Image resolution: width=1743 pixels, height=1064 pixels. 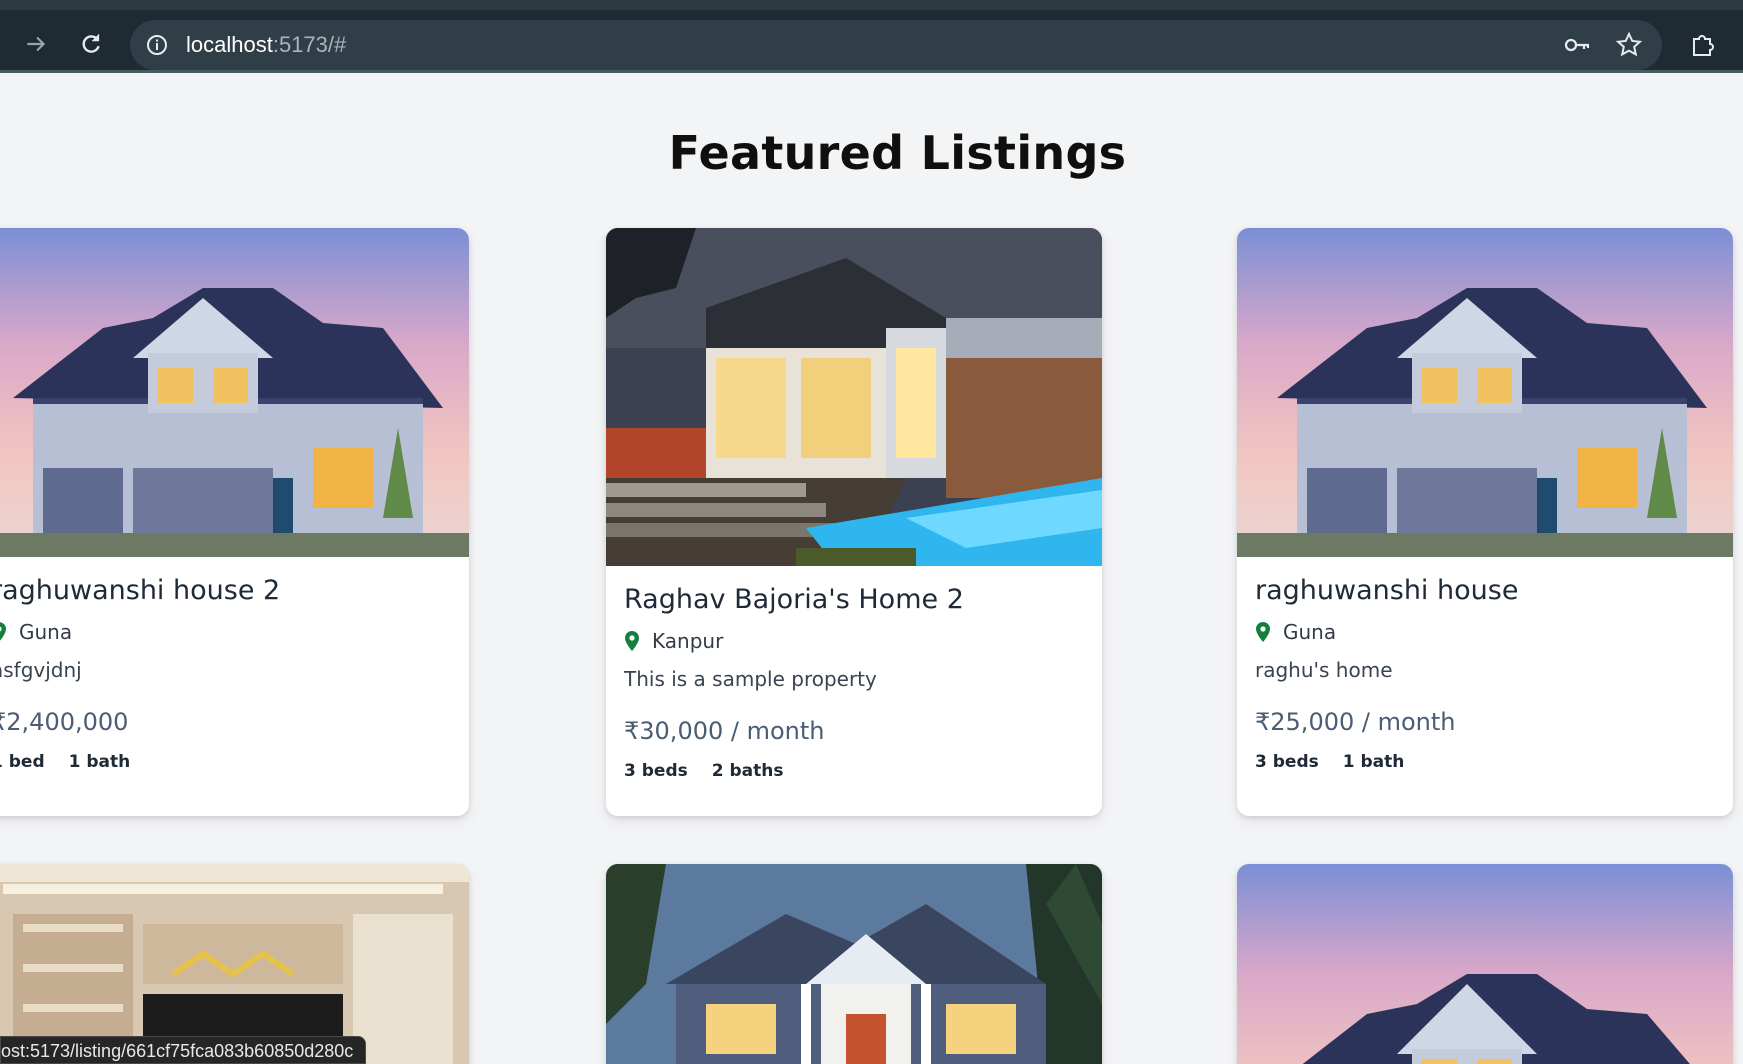 I want to click on browser-toolbar: localhost:5173/#, so click(x=871, y=36).